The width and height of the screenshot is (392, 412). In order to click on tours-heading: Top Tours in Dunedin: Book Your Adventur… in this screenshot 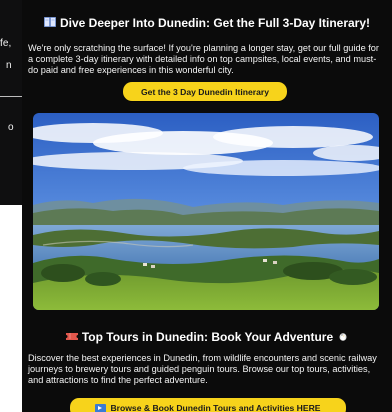, I will do `click(207, 337)`.